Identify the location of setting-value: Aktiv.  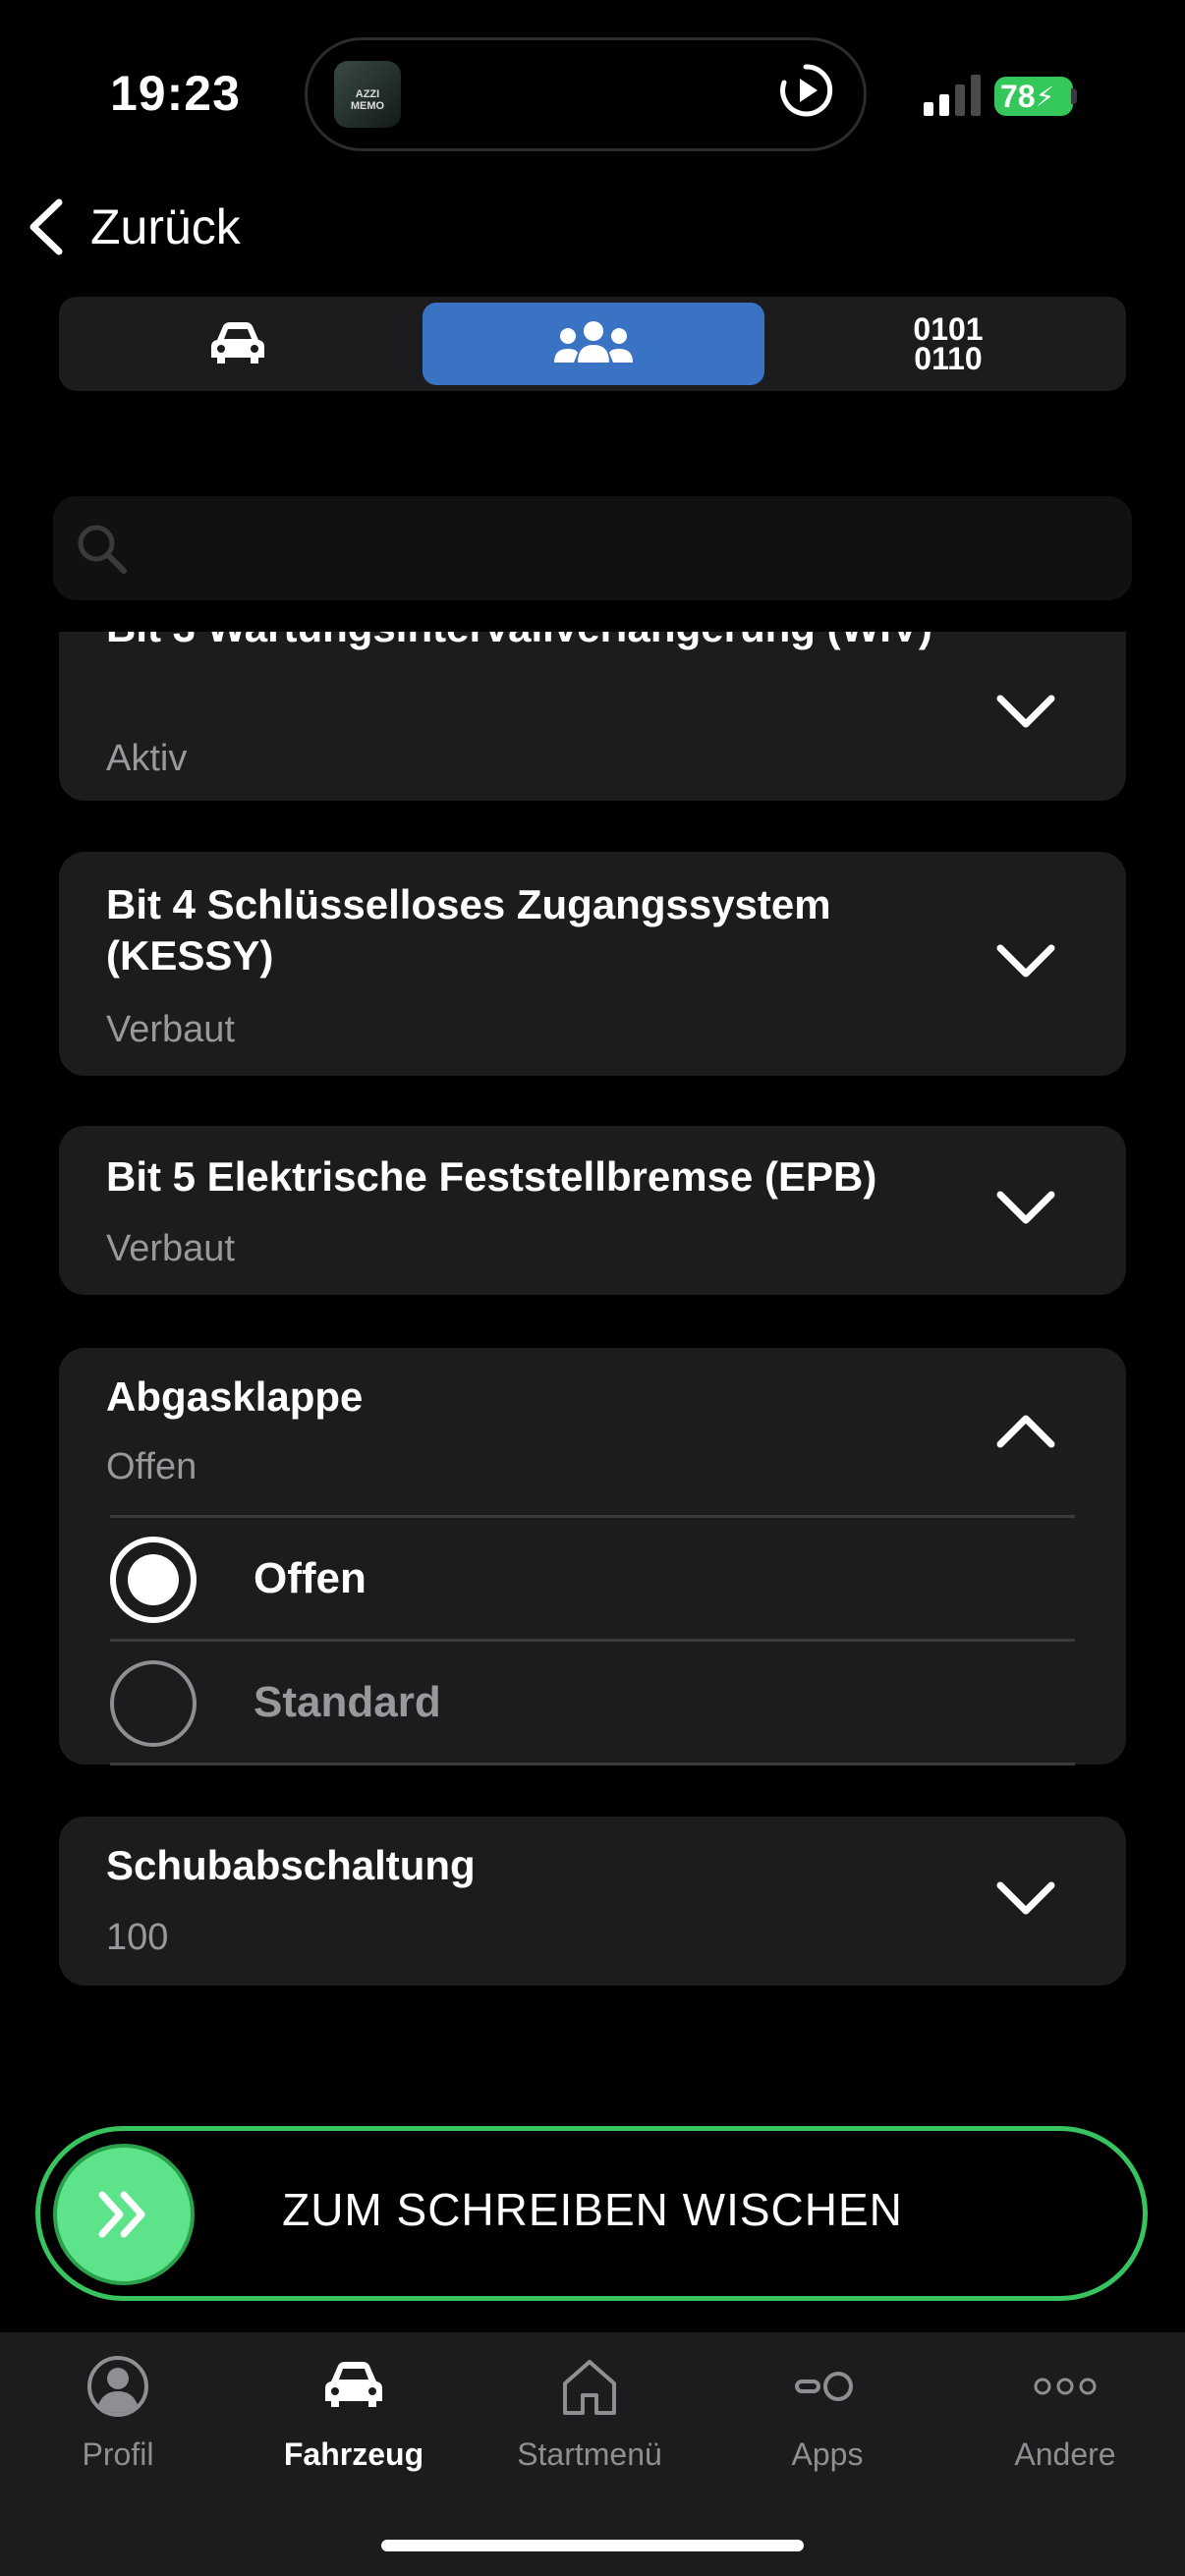
(147, 758).